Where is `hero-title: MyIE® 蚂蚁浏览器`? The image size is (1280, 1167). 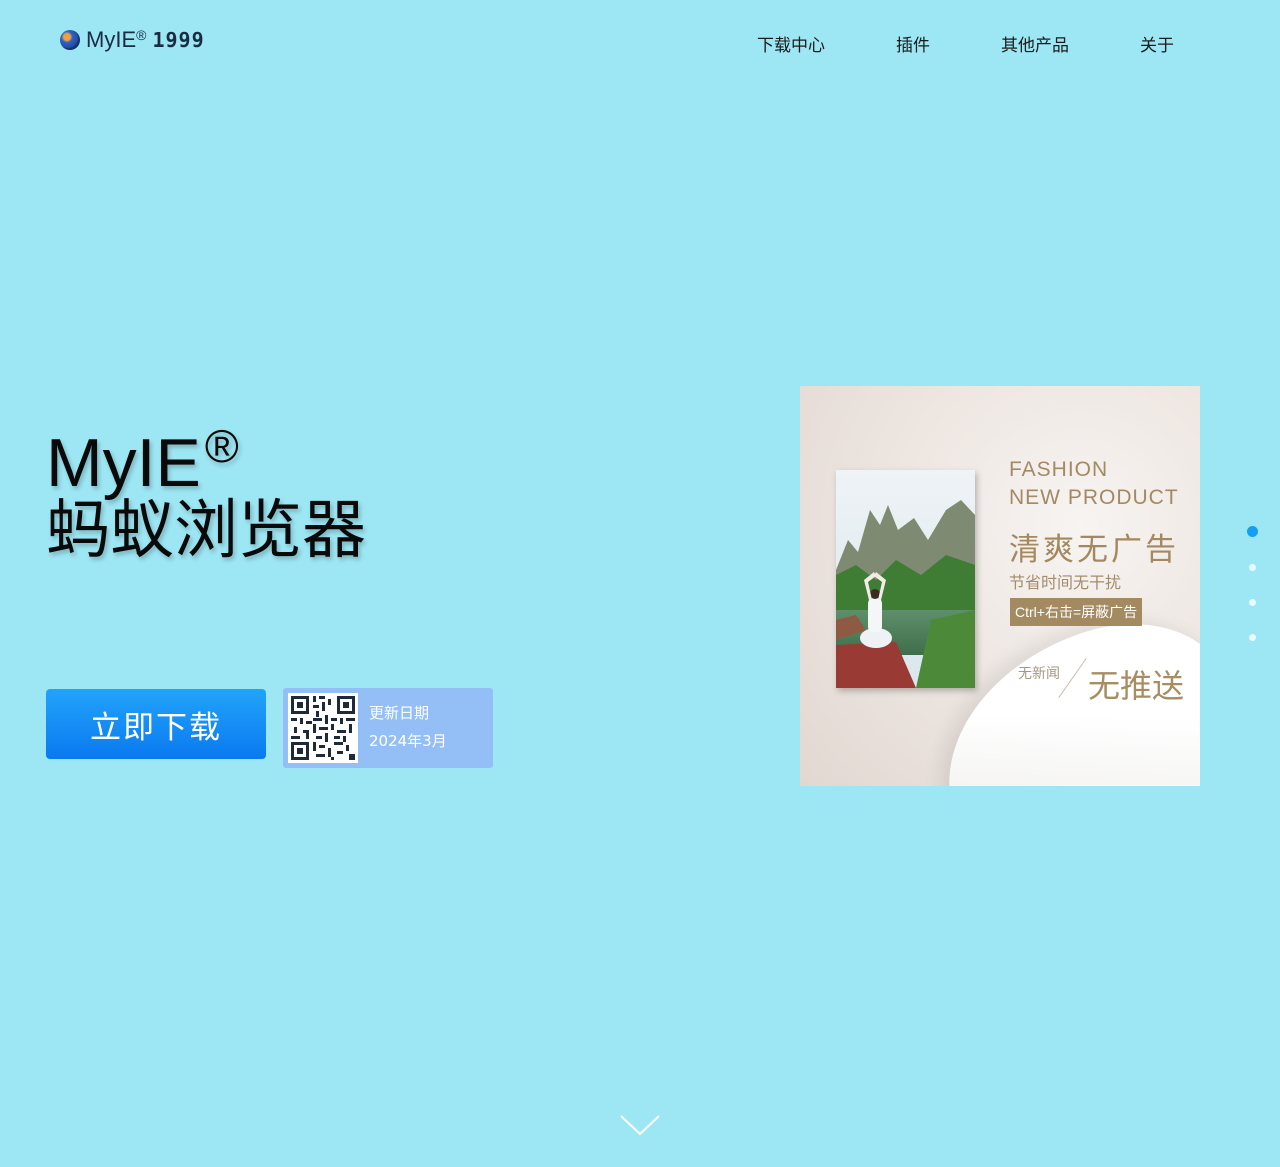 hero-title: MyIE® 蚂蚁浏览器 is located at coordinates (206, 488).